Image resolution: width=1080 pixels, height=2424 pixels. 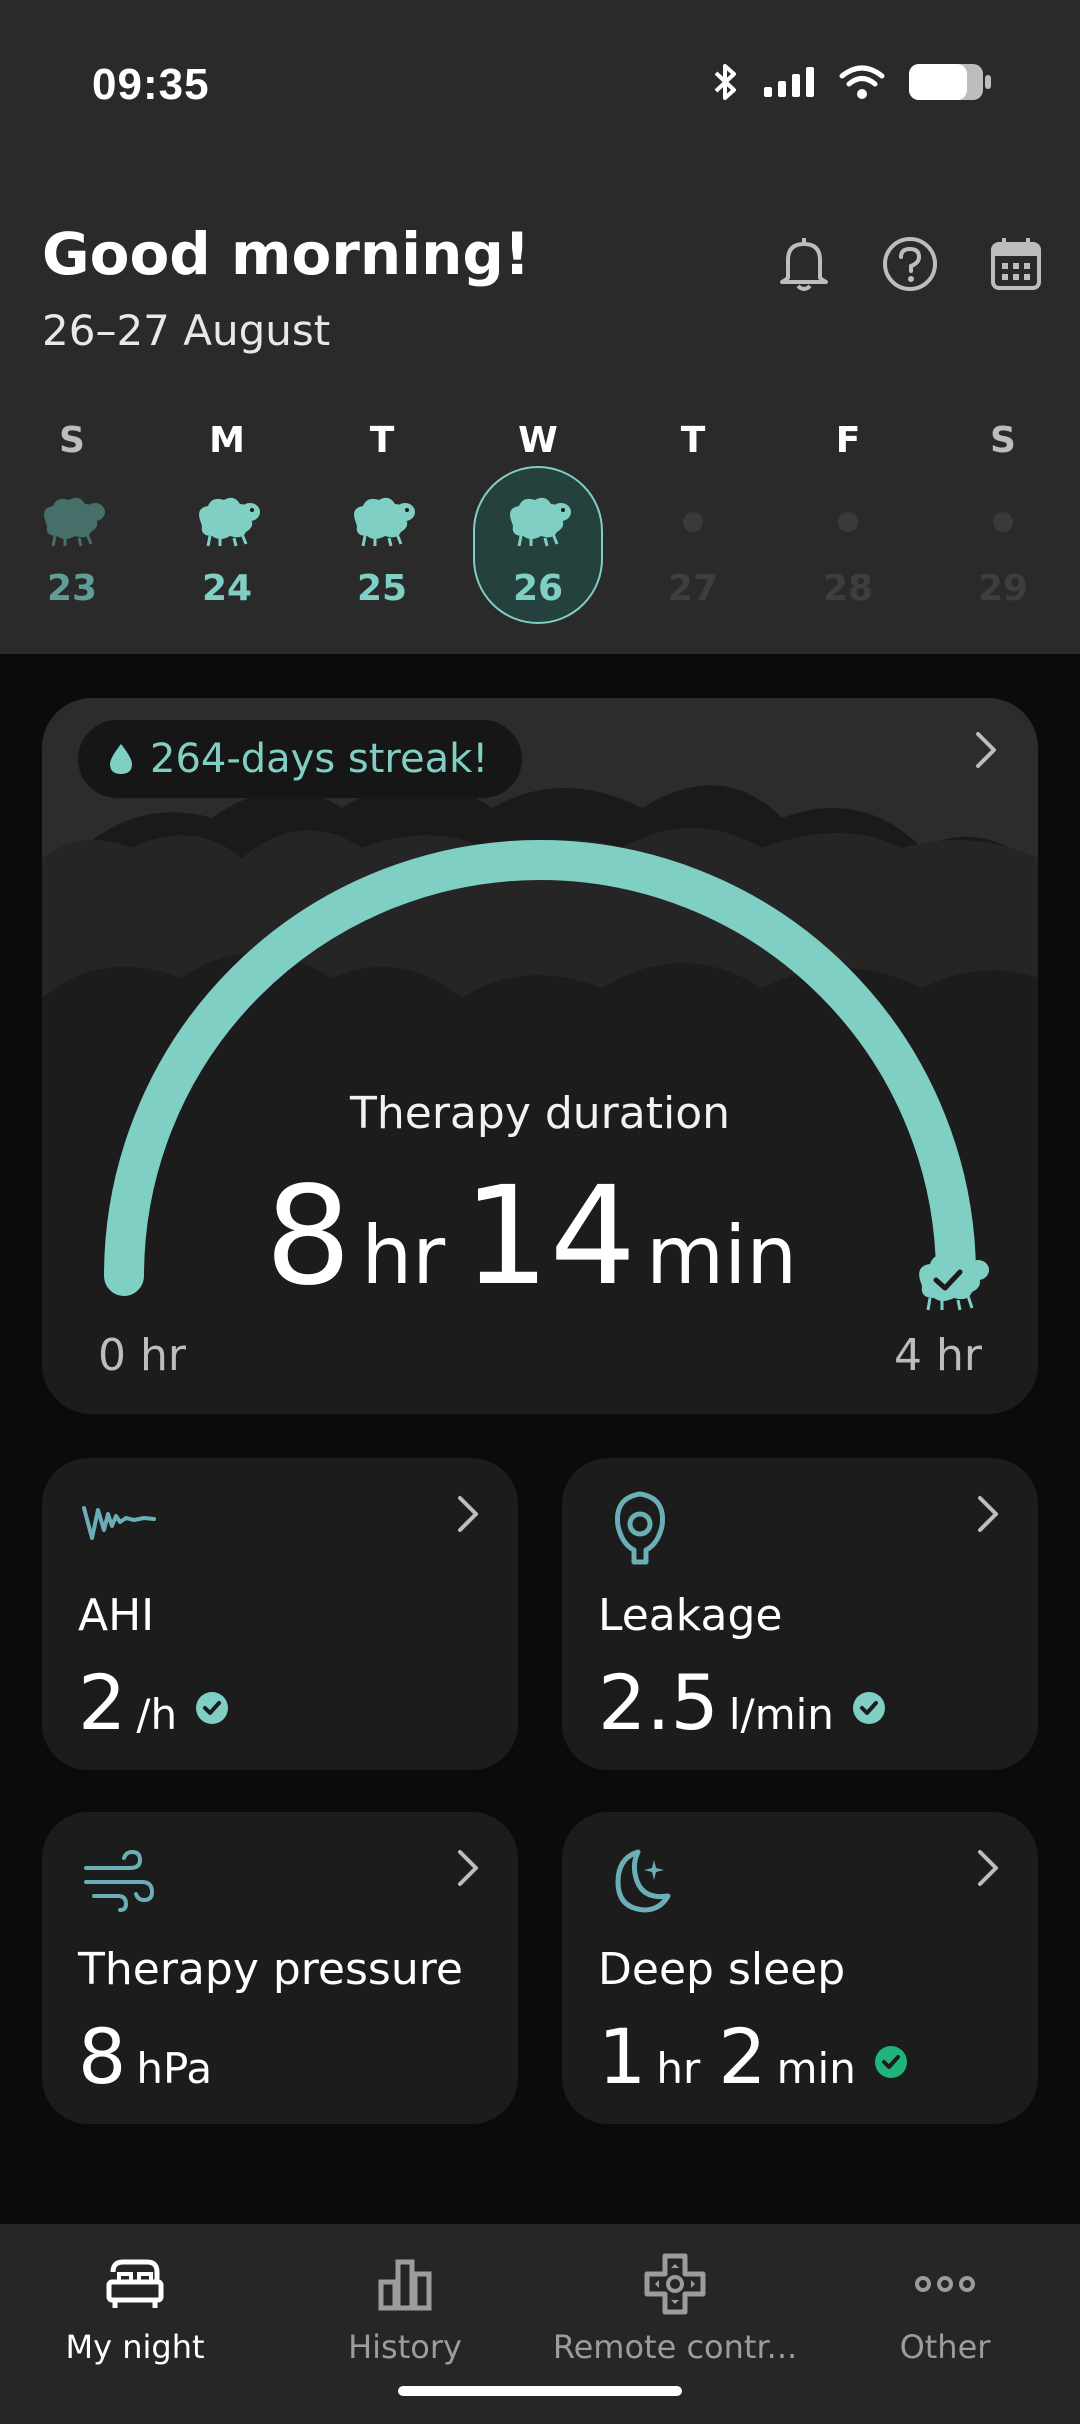 What do you see at coordinates (227, 440) in the screenshot?
I see `day-letter: M` at bounding box center [227, 440].